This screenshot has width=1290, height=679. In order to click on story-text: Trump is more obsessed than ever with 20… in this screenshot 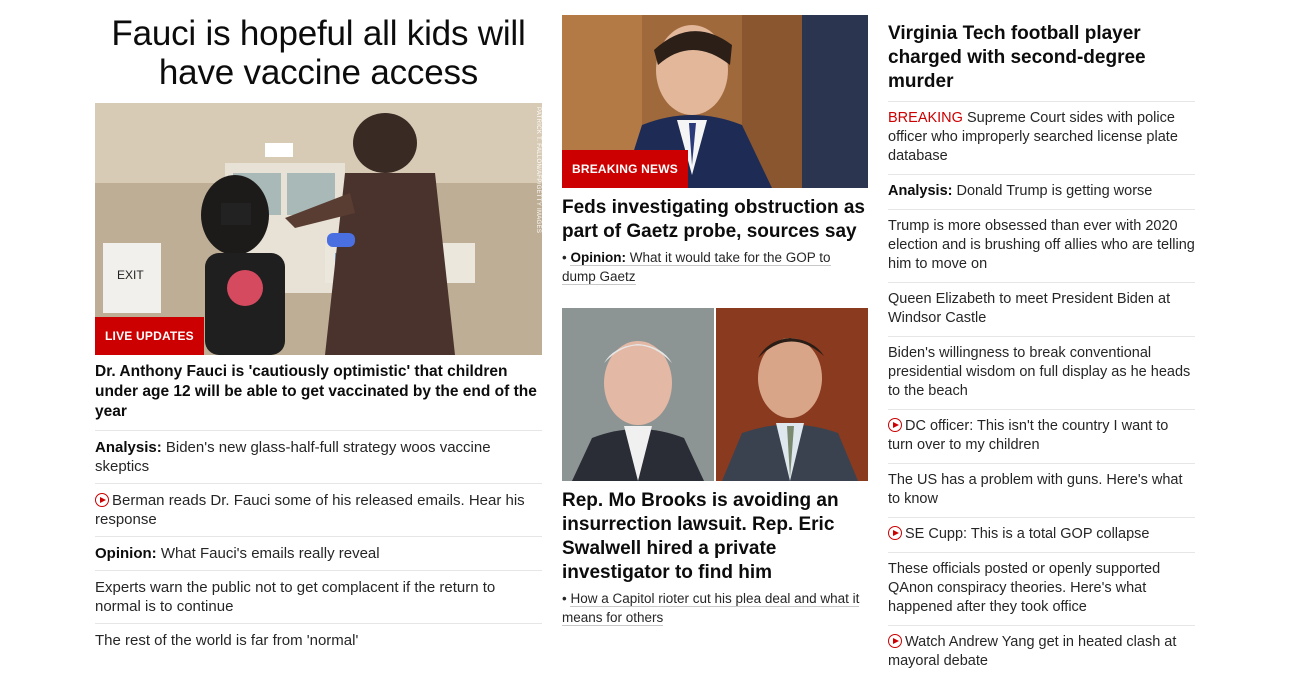, I will do `click(1041, 245)`.